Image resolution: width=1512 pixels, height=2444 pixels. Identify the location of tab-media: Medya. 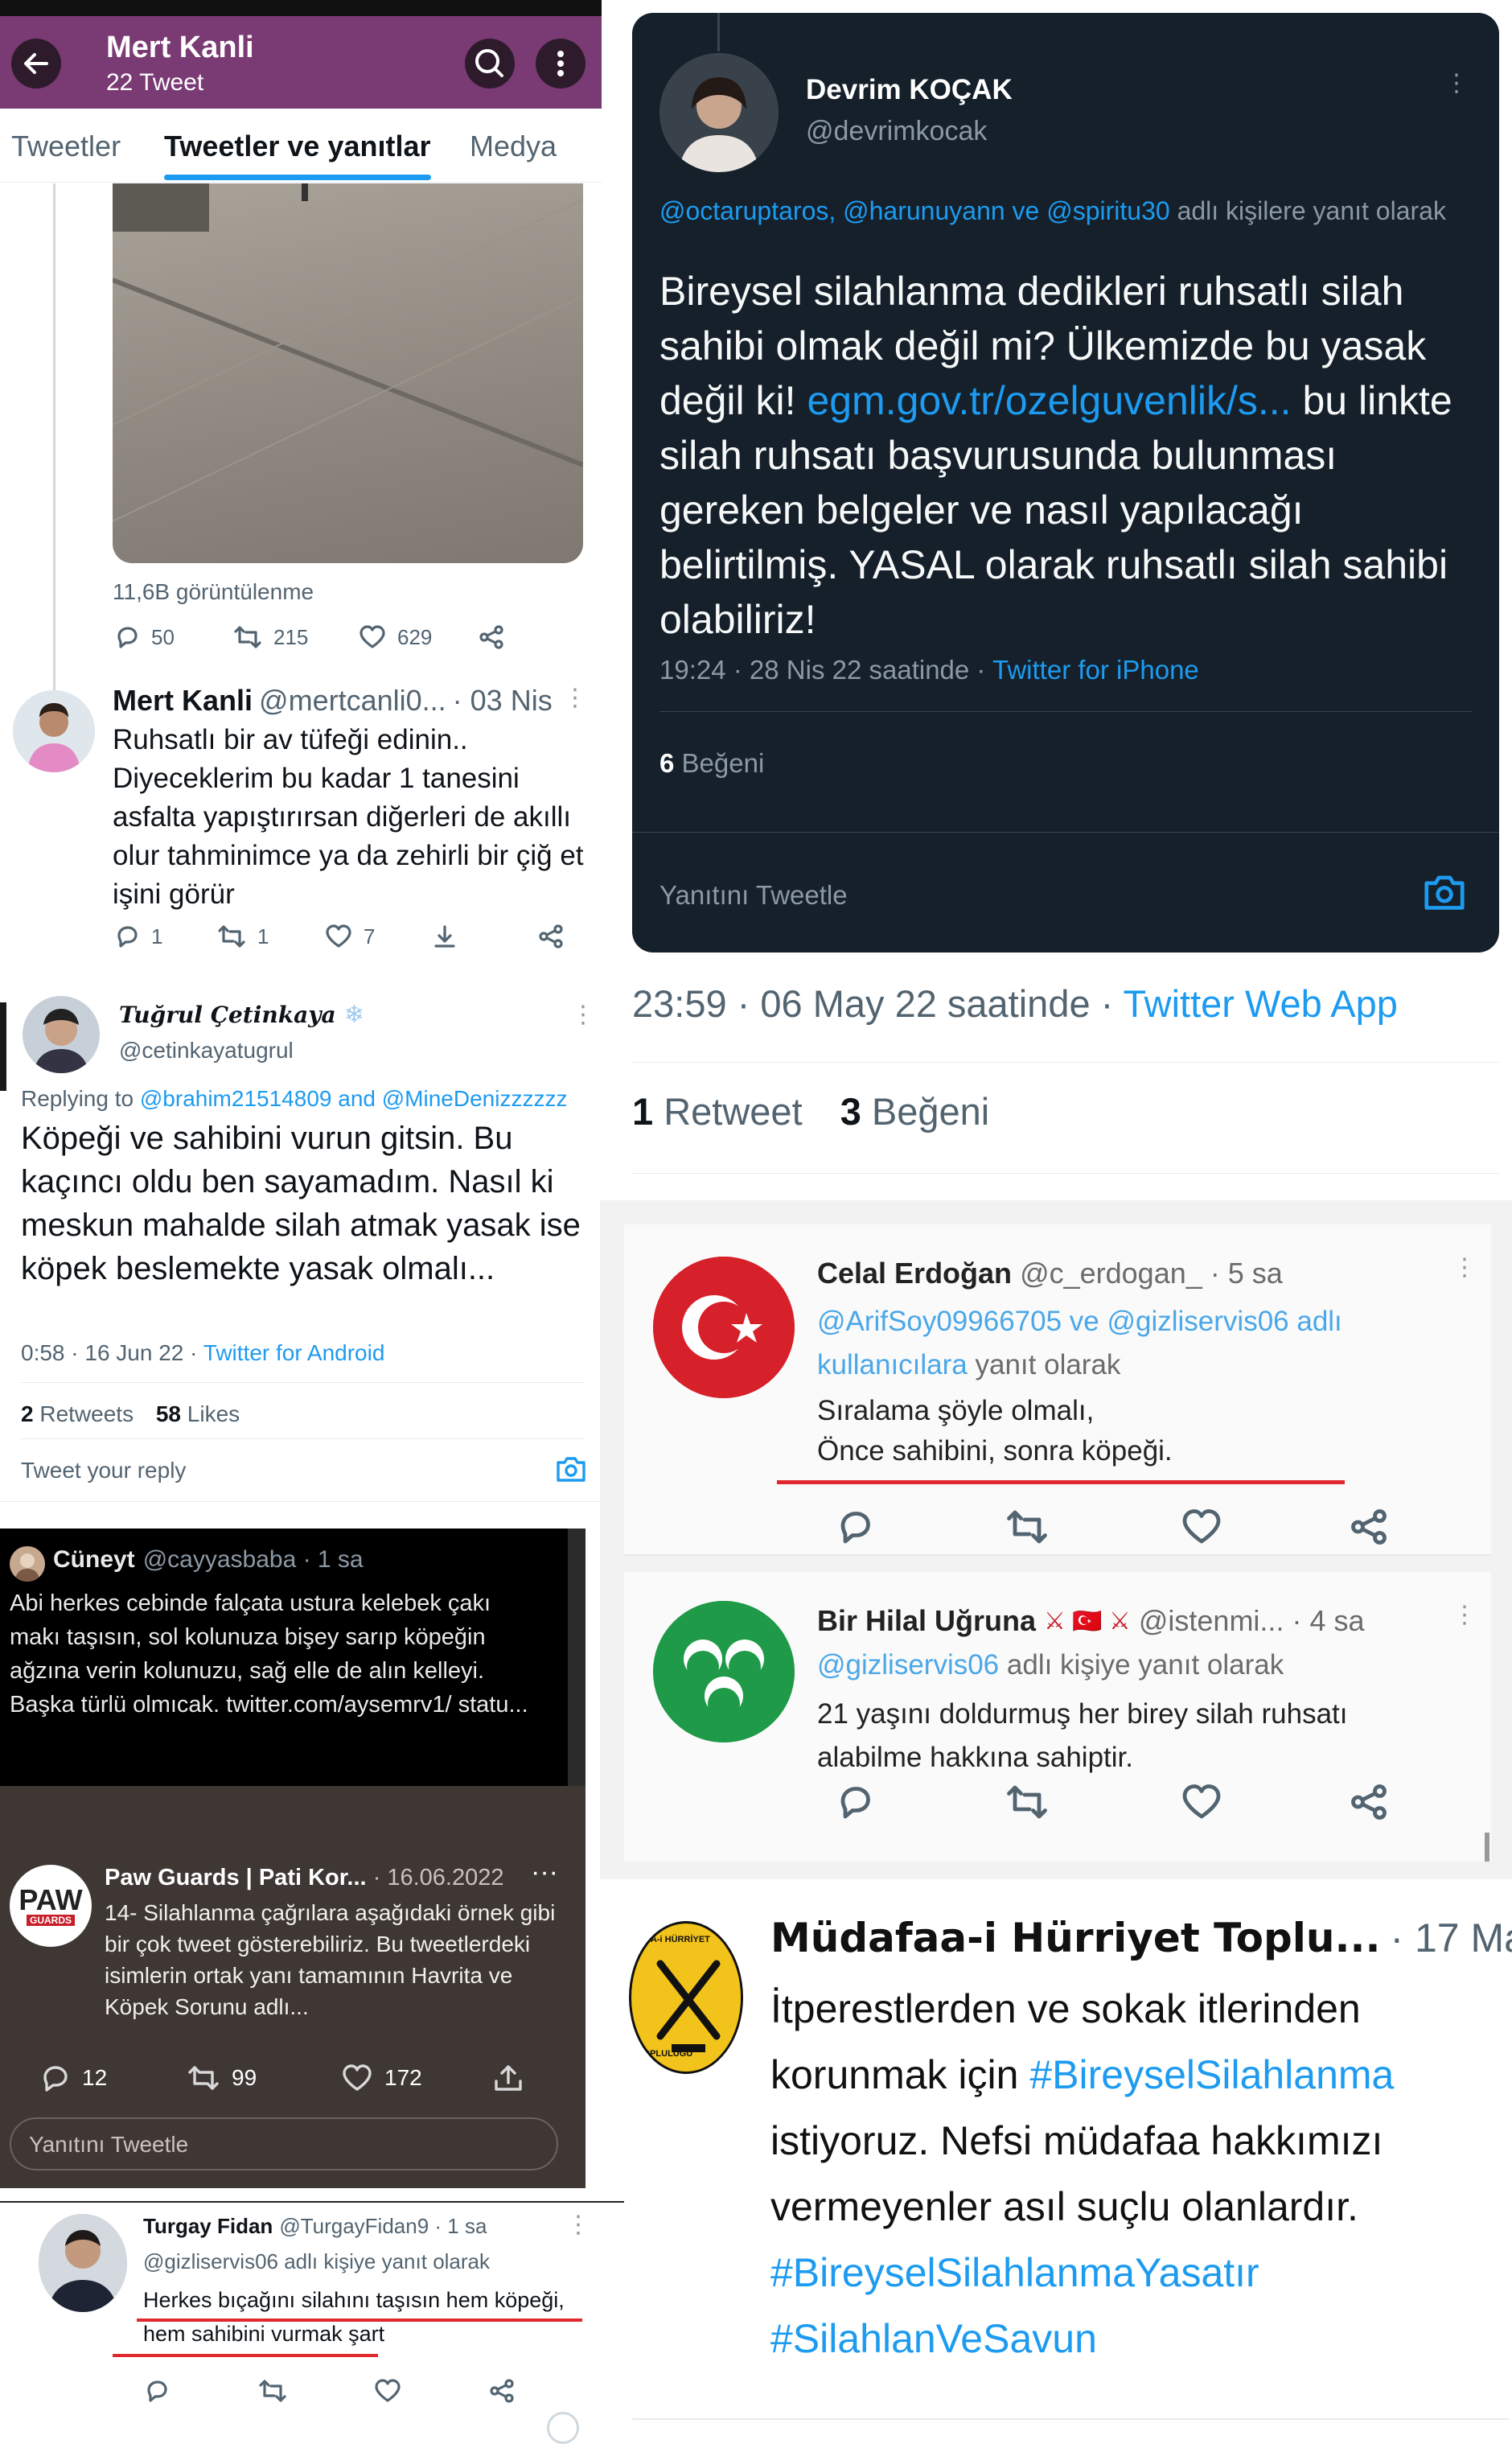
(514, 146).